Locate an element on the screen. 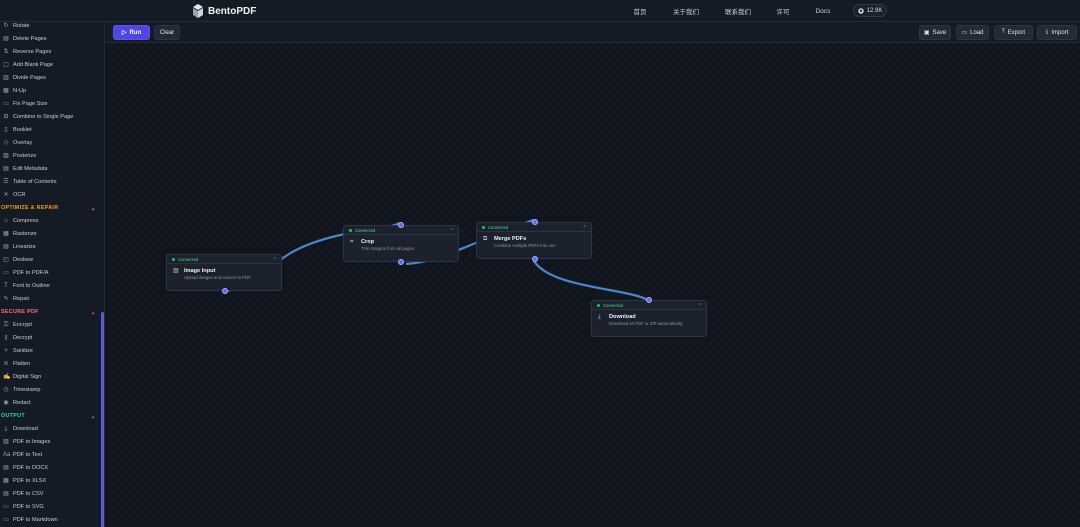 This screenshot has width=1080, height=527. sidebar-item-label: Fix Page Size is located at coordinates (30, 104).